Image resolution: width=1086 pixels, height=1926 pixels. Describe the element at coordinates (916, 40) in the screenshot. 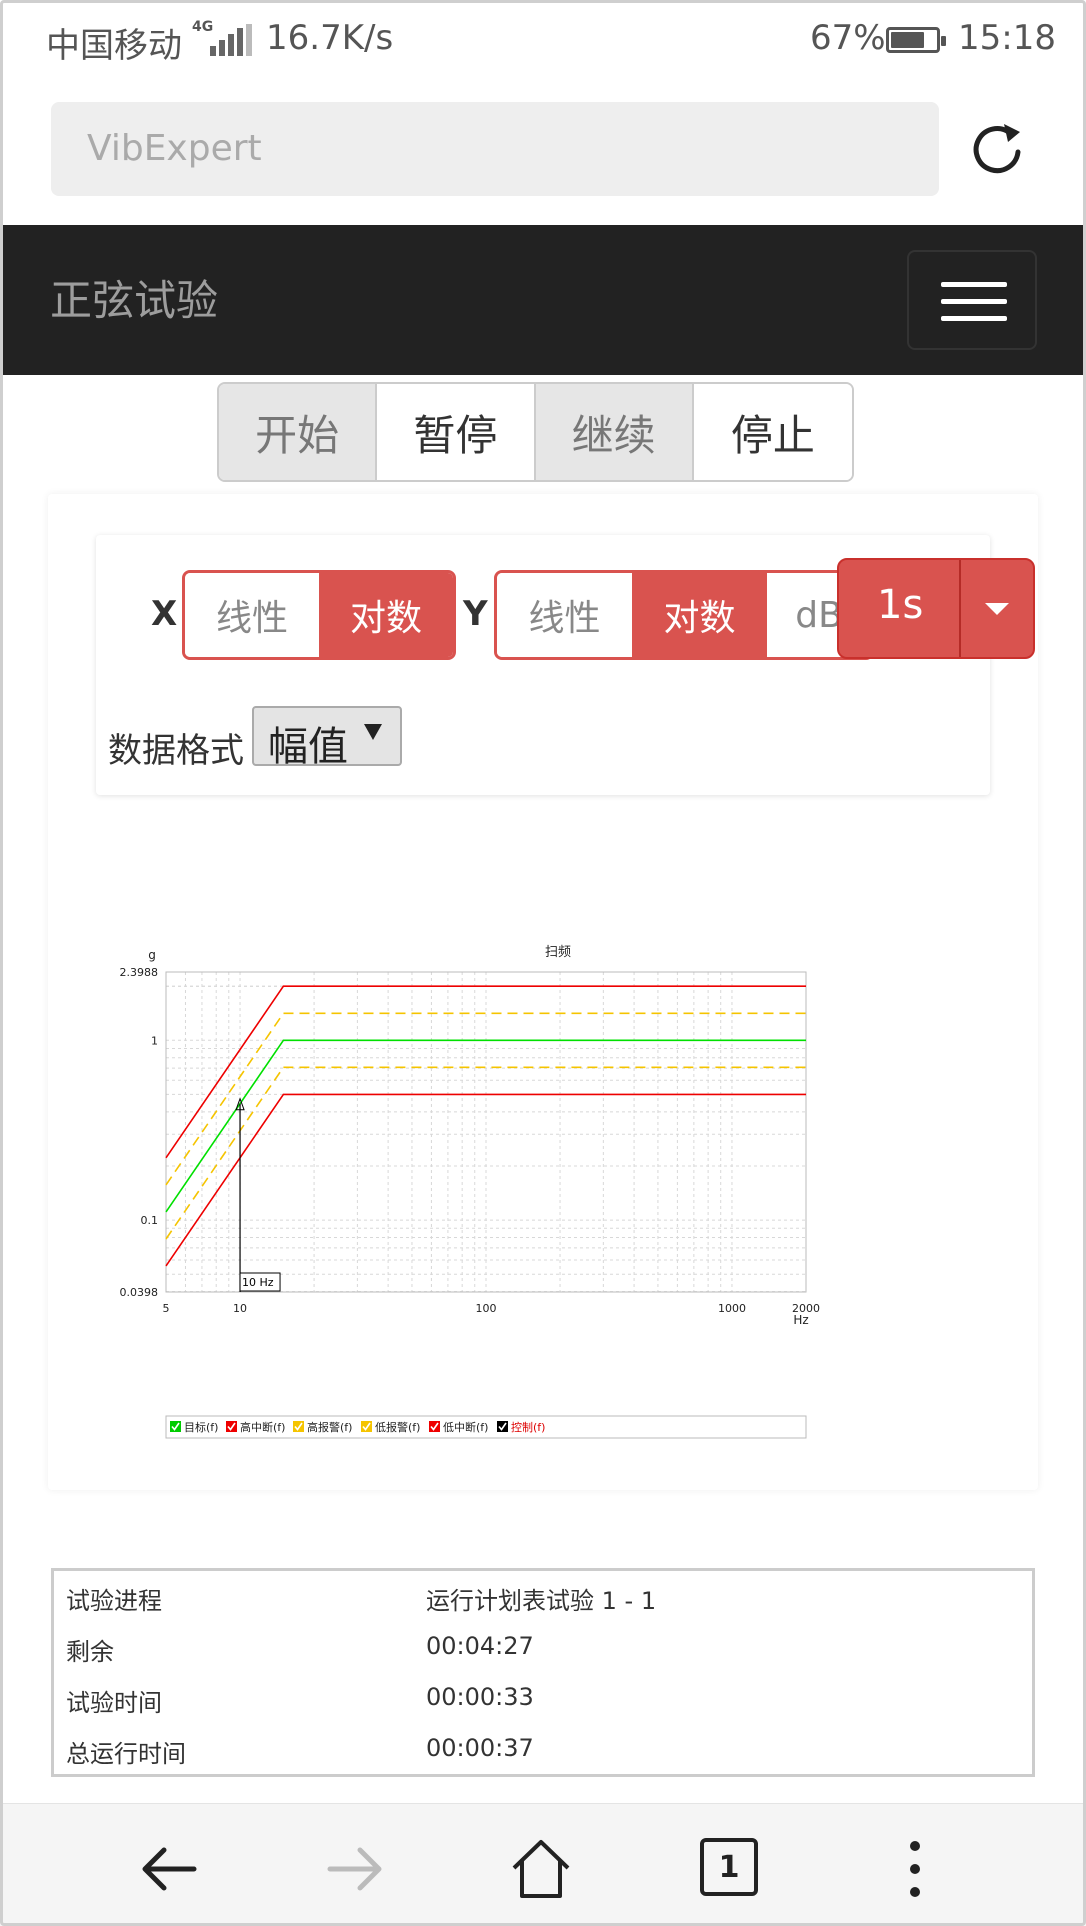

I see `battery-icon` at that location.